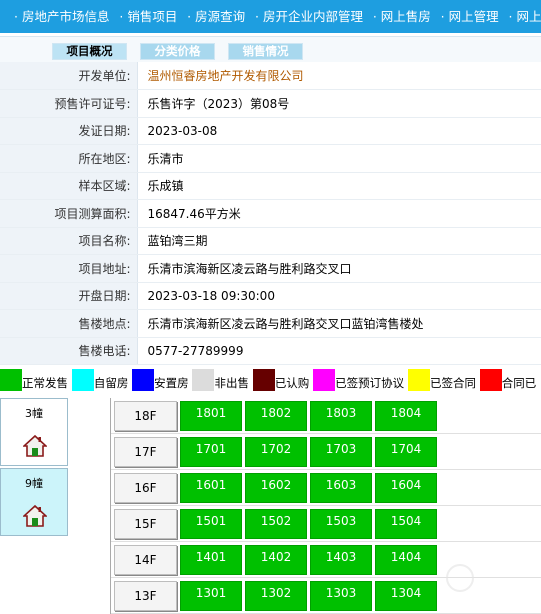  Describe the element at coordinates (69, 186) in the screenshot. I see `info-label: 样本区域:` at that location.